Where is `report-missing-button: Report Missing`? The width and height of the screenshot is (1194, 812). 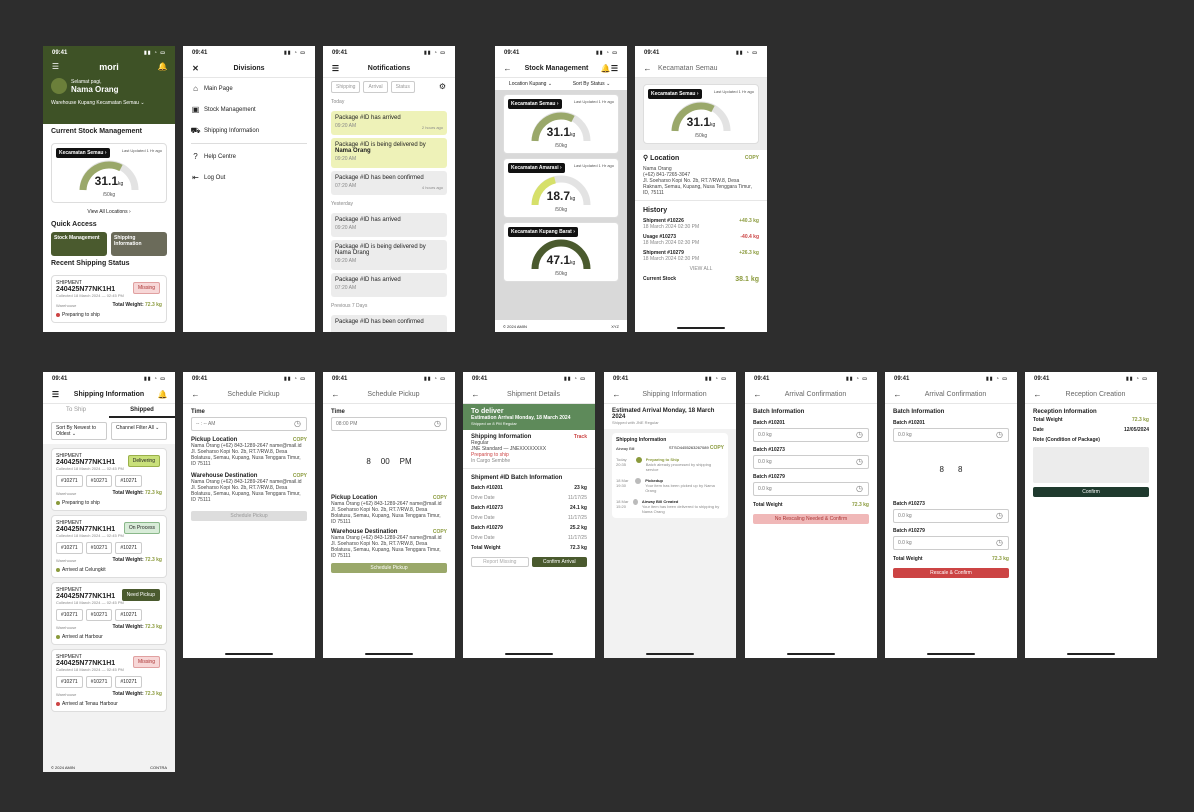
report-missing-button: Report Missing is located at coordinates (500, 562).